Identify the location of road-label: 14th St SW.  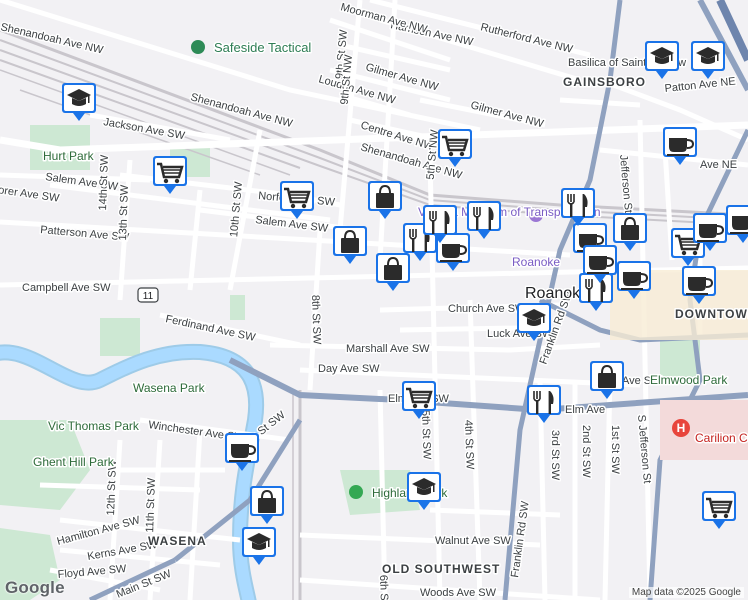
(104, 182).